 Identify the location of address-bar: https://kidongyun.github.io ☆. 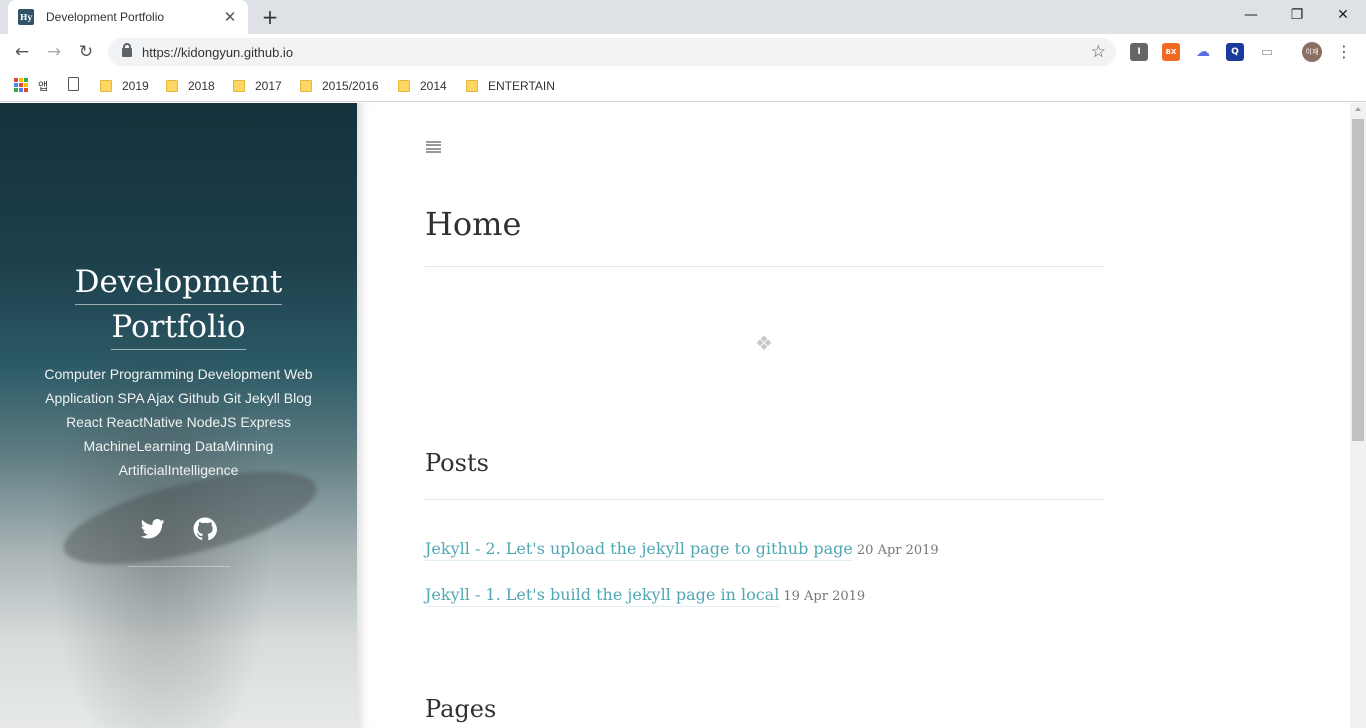
(612, 52).